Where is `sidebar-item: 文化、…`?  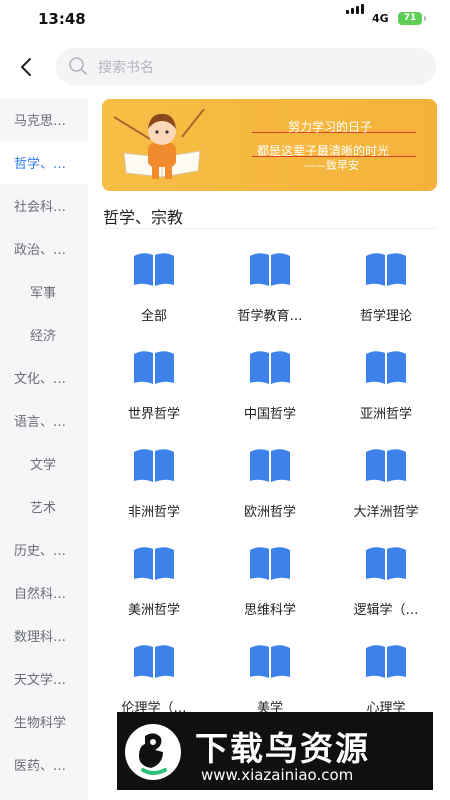
sidebar-item: 文化、… is located at coordinates (44, 377).